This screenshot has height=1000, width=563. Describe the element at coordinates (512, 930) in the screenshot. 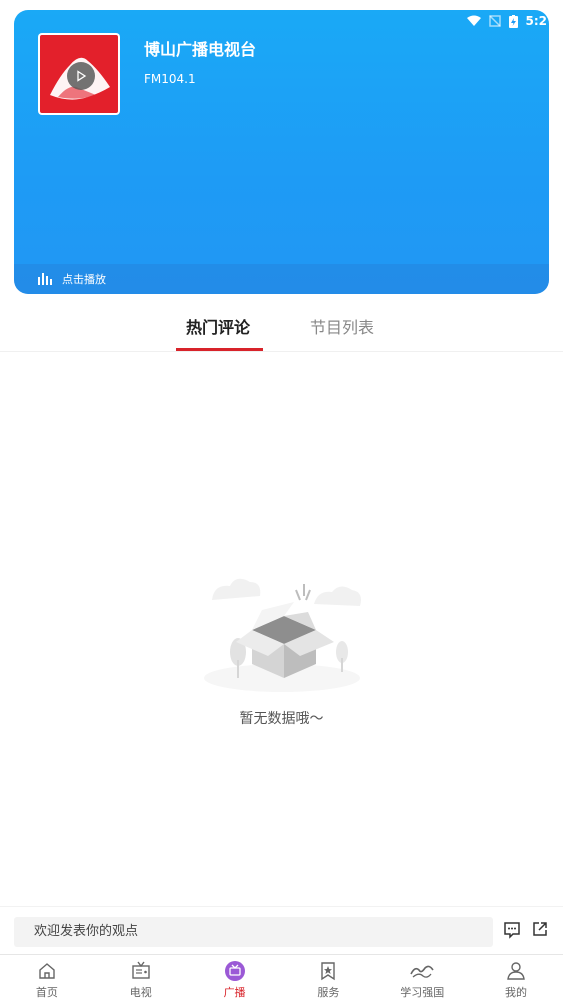

I see `comment-icon` at that location.